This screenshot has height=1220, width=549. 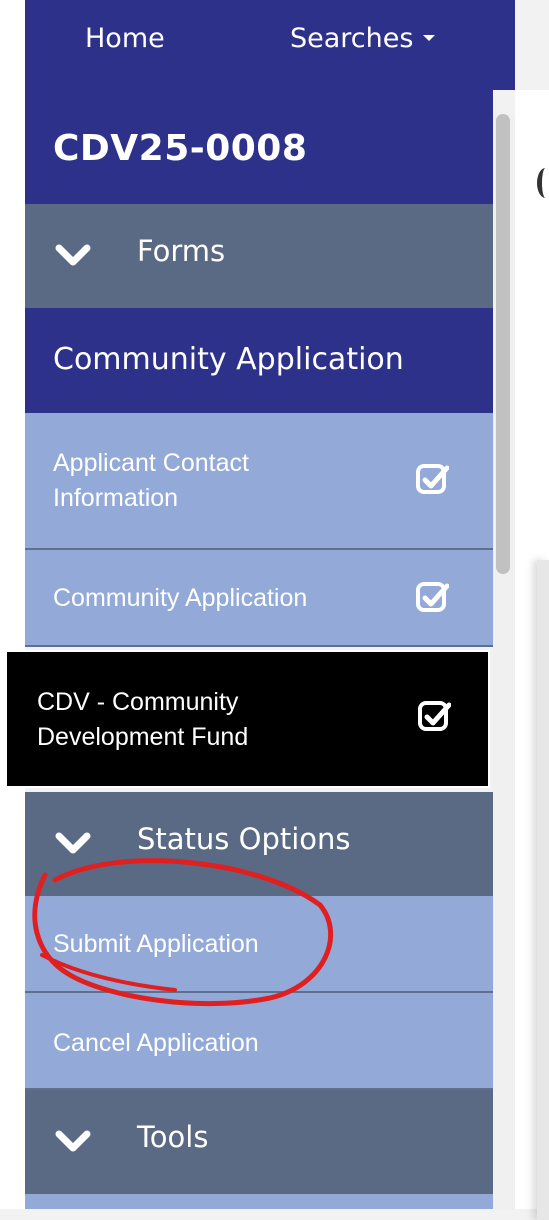 I want to click on scrollbar-thumb, so click(x=503, y=344).